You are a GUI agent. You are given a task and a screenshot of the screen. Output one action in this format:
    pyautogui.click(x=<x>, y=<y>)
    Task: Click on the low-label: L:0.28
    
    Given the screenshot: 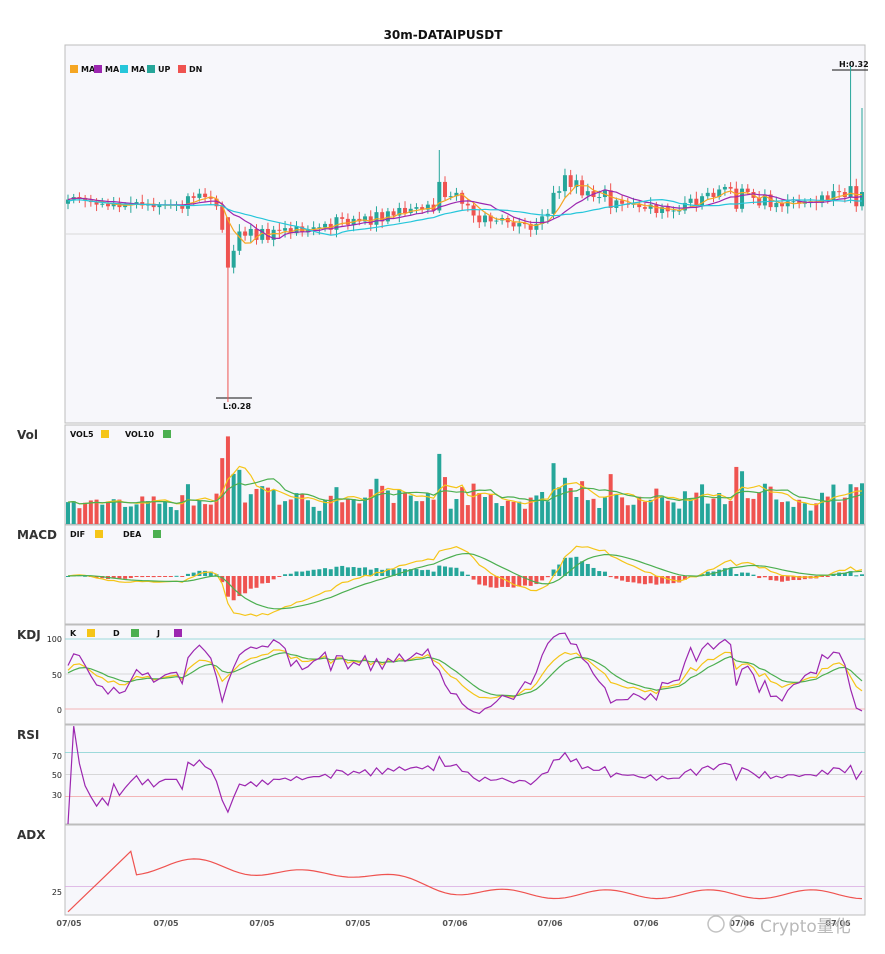 What is the action you would take?
    pyautogui.click(x=237, y=406)
    